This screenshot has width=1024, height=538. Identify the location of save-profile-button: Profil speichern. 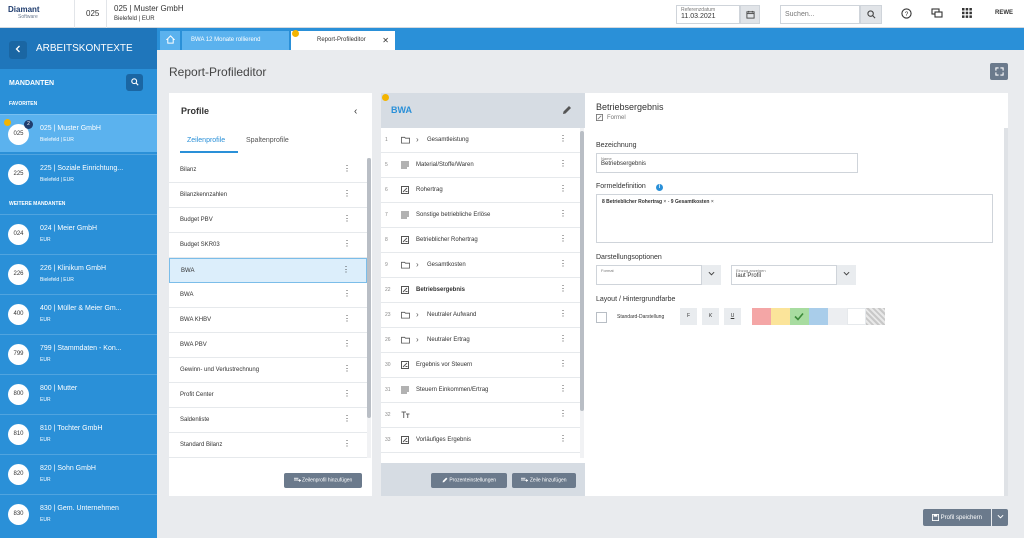
(957, 517).